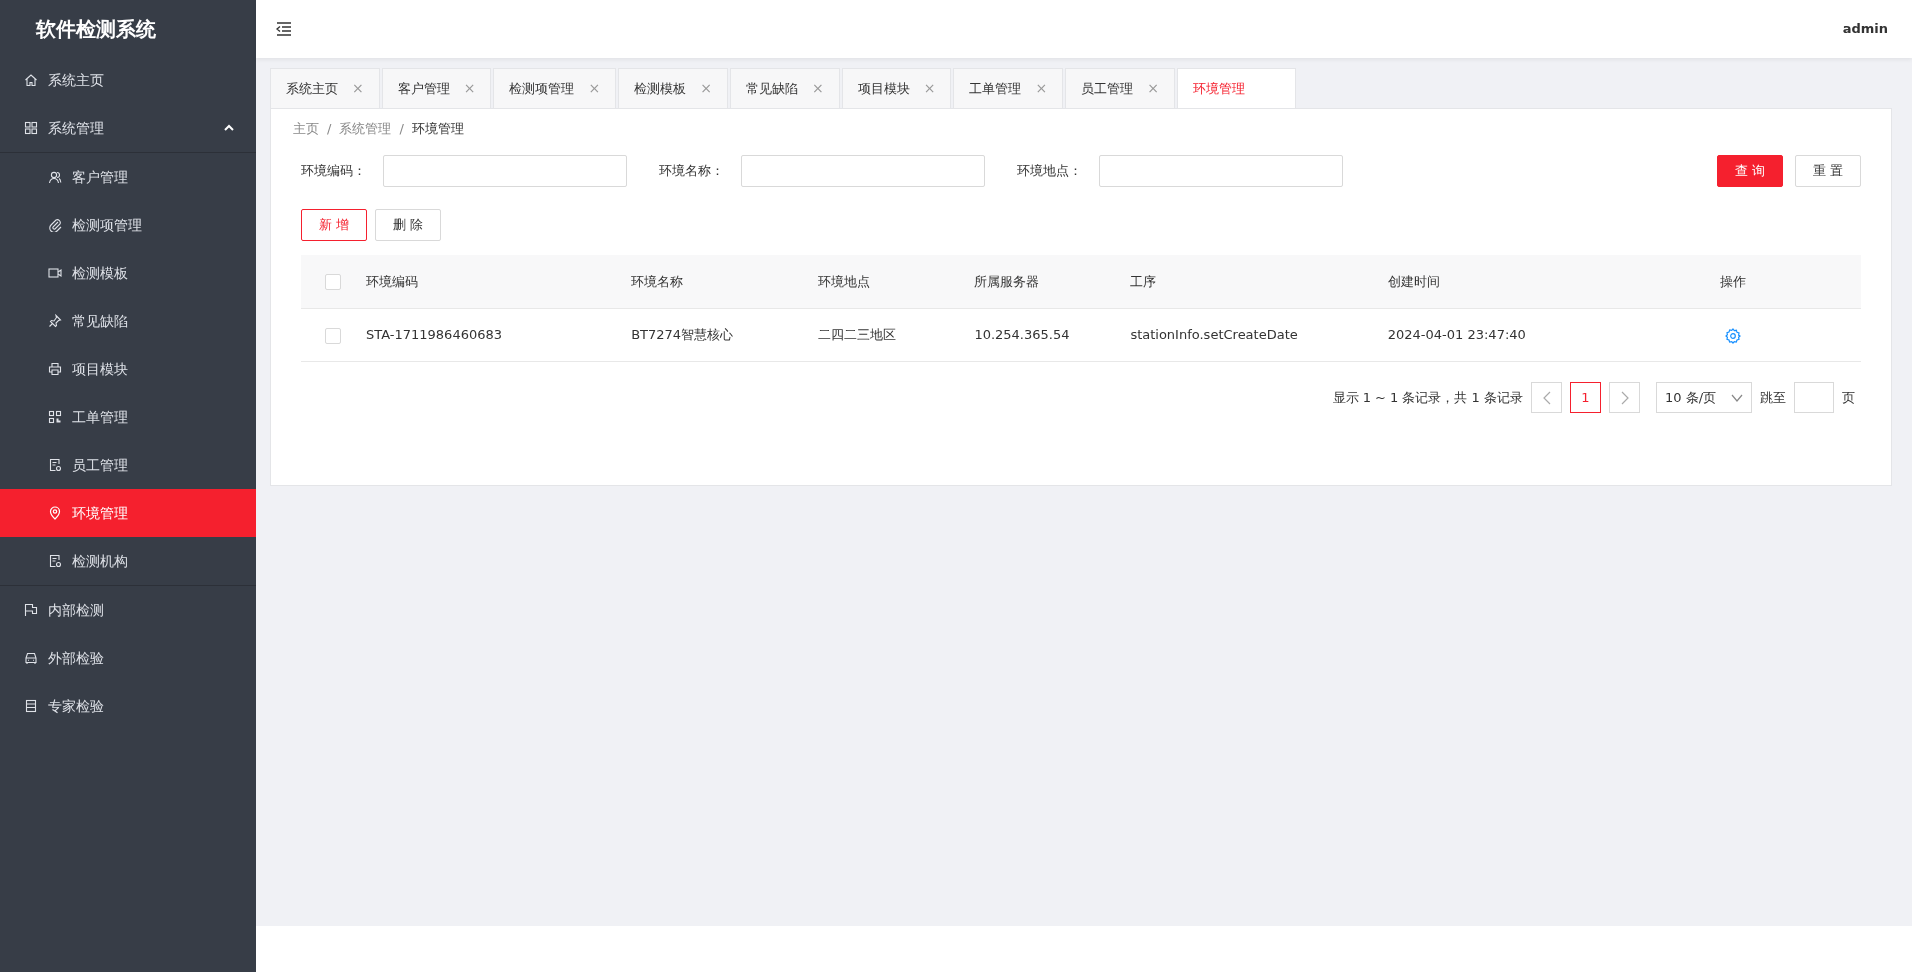 The height and width of the screenshot is (972, 1912). I want to click on field-label: 环境编码：, so click(334, 170).